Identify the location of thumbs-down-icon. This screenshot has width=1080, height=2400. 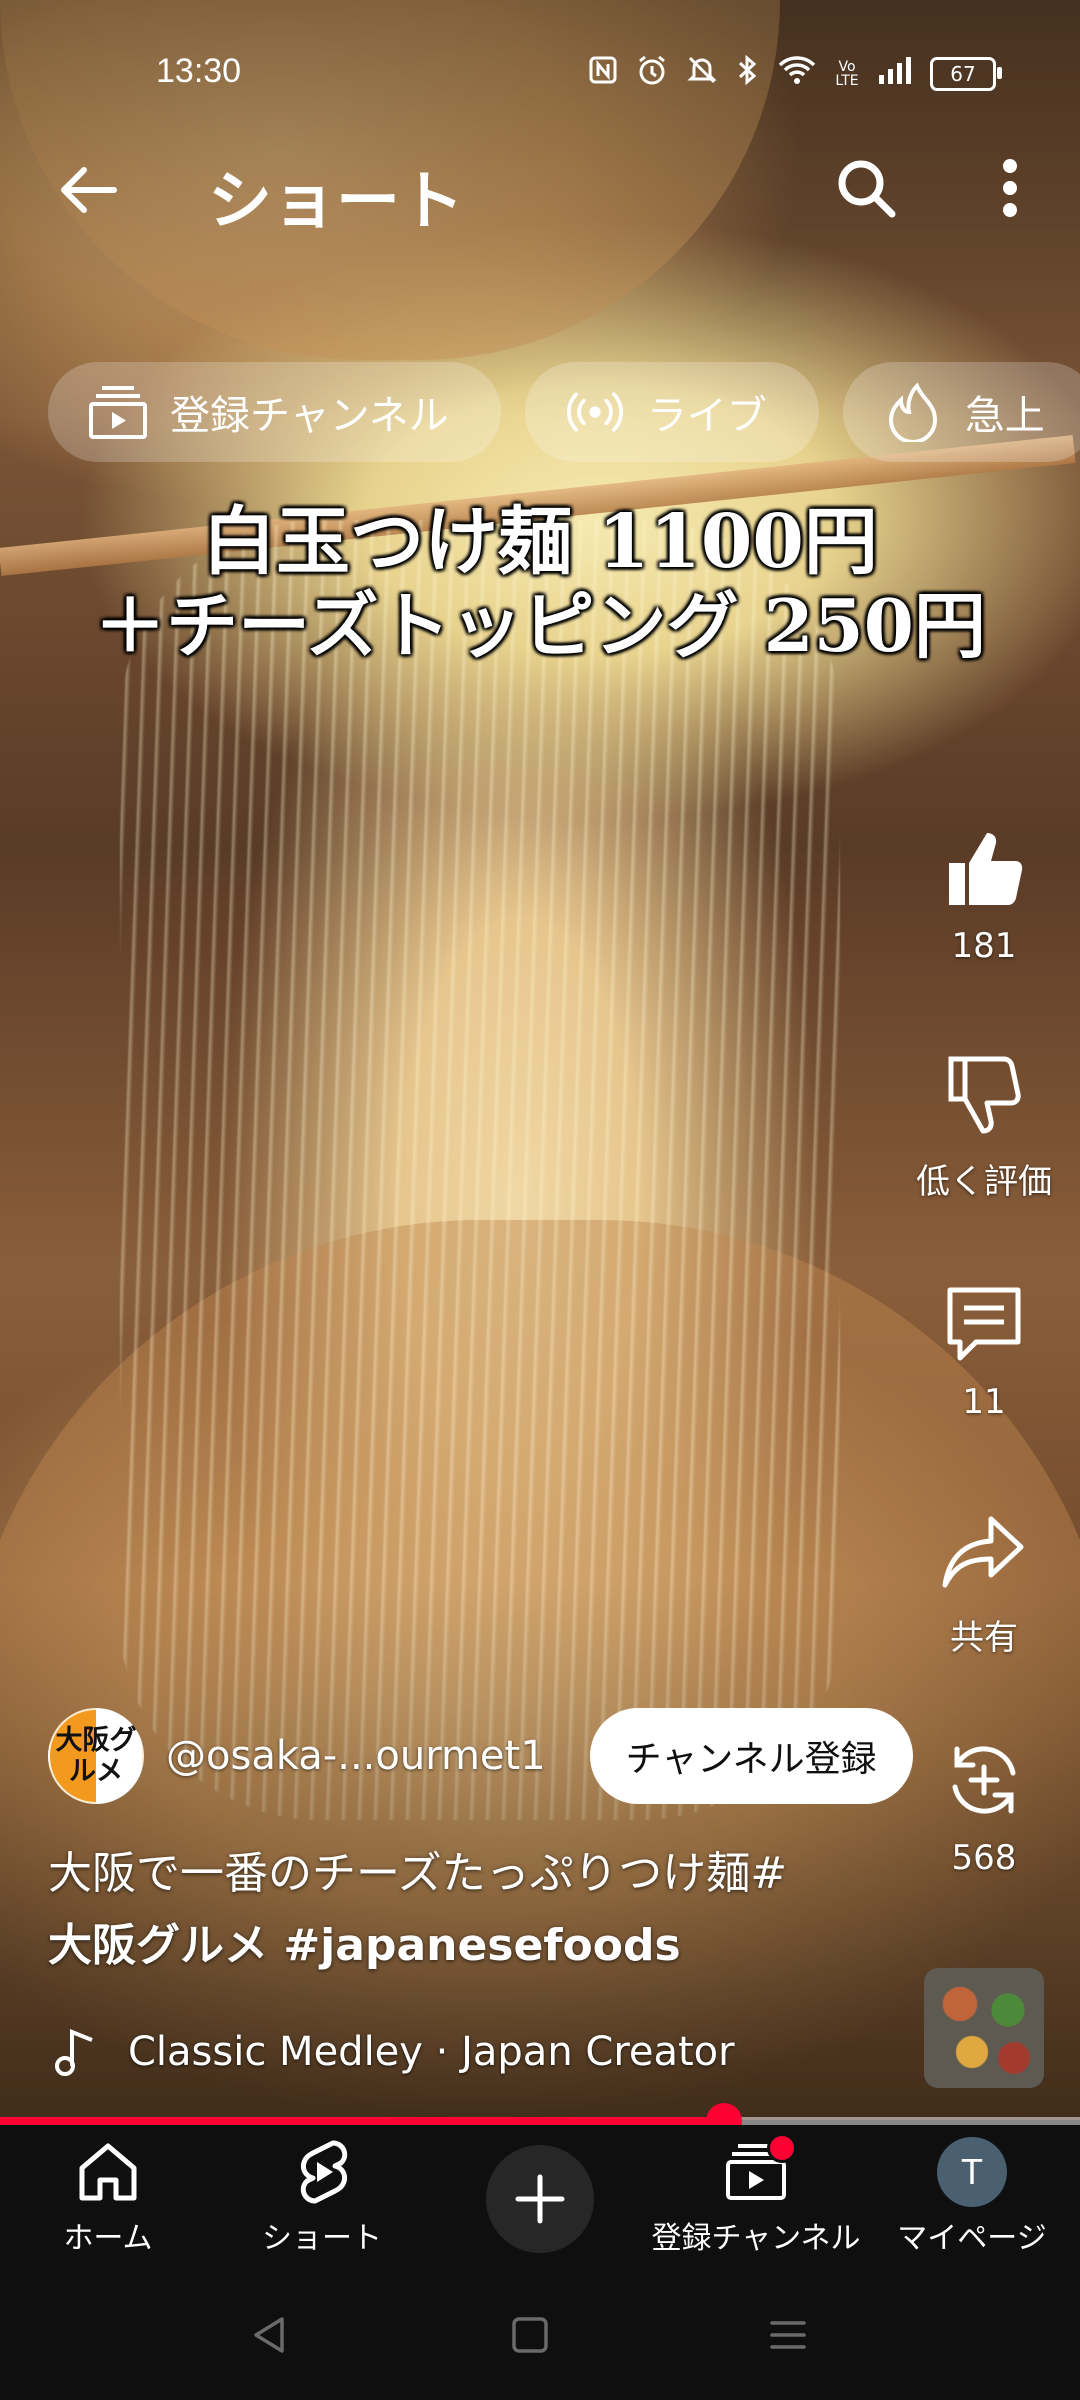
(984, 1096).